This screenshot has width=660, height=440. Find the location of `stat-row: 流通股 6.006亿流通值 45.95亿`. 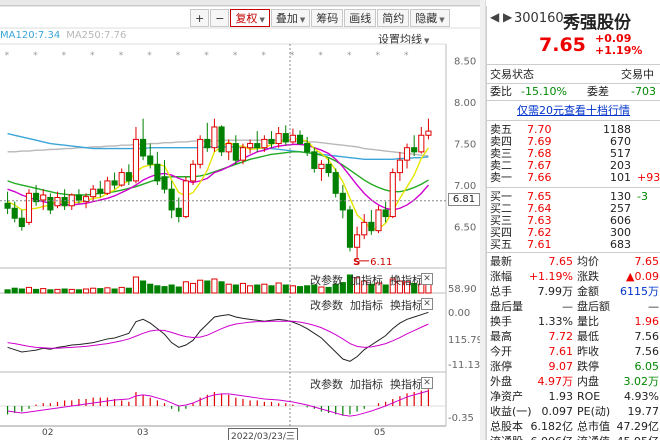

stat-row: 流通股 6.006亿流通值 45.95亿 is located at coordinates (573, 437).